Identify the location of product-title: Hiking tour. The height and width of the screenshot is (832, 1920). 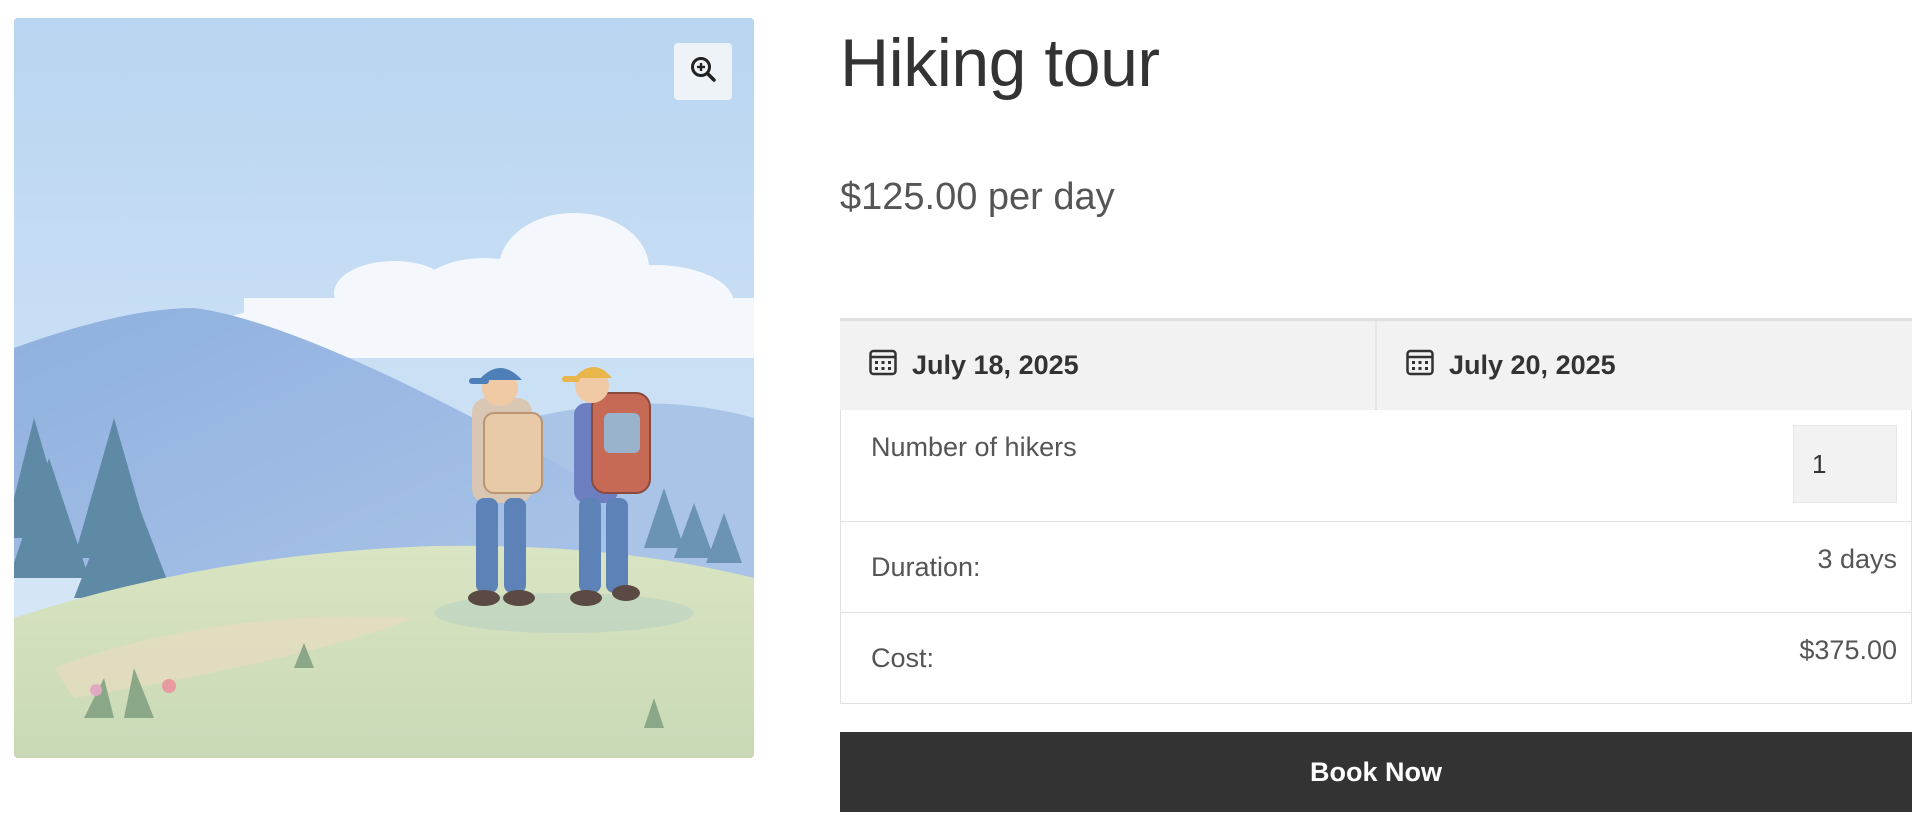
(1000, 63).